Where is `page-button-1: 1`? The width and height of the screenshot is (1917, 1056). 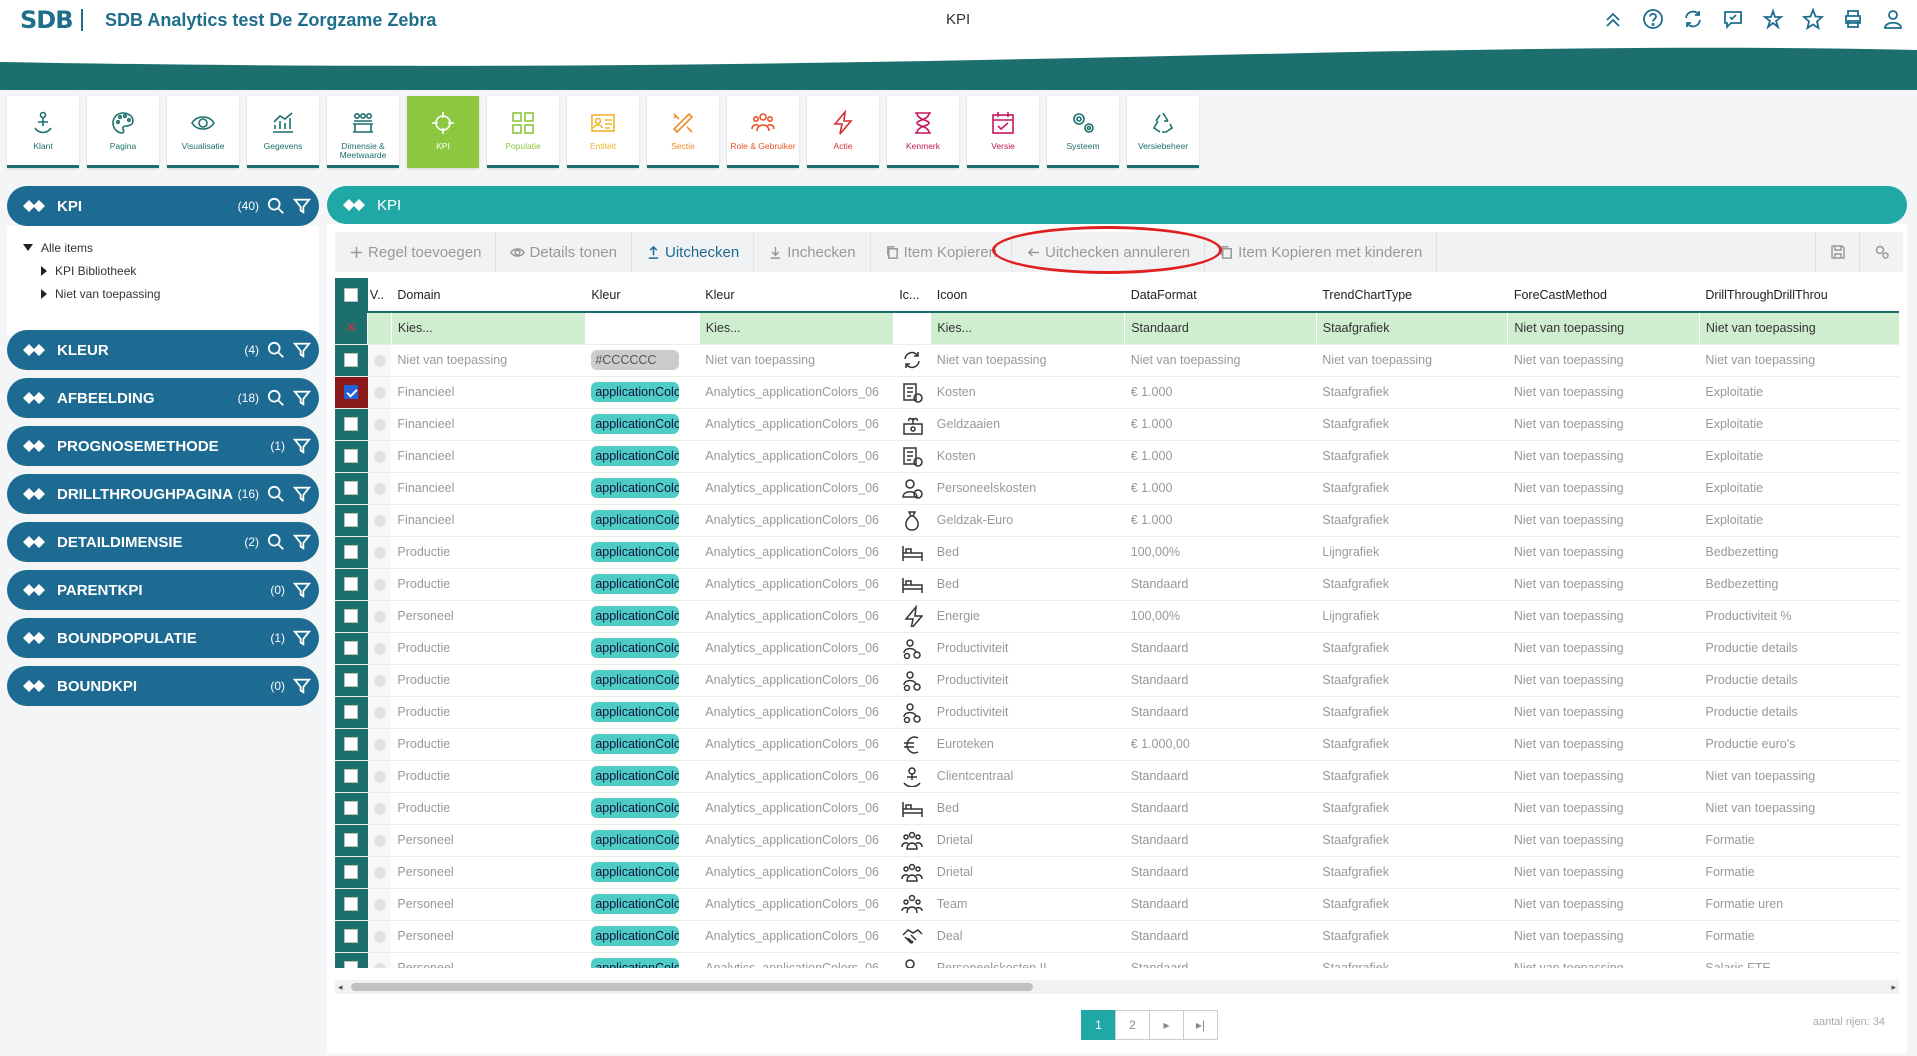 page-button-1: 1 is located at coordinates (1098, 1025).